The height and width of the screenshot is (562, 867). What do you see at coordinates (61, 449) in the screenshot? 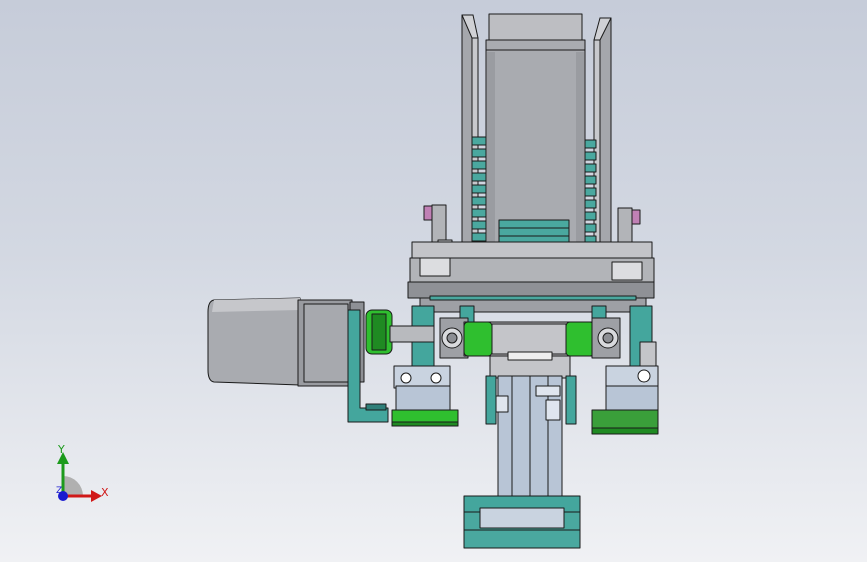
I see `y-axis-label: Y` at bounding box center [61, 449].